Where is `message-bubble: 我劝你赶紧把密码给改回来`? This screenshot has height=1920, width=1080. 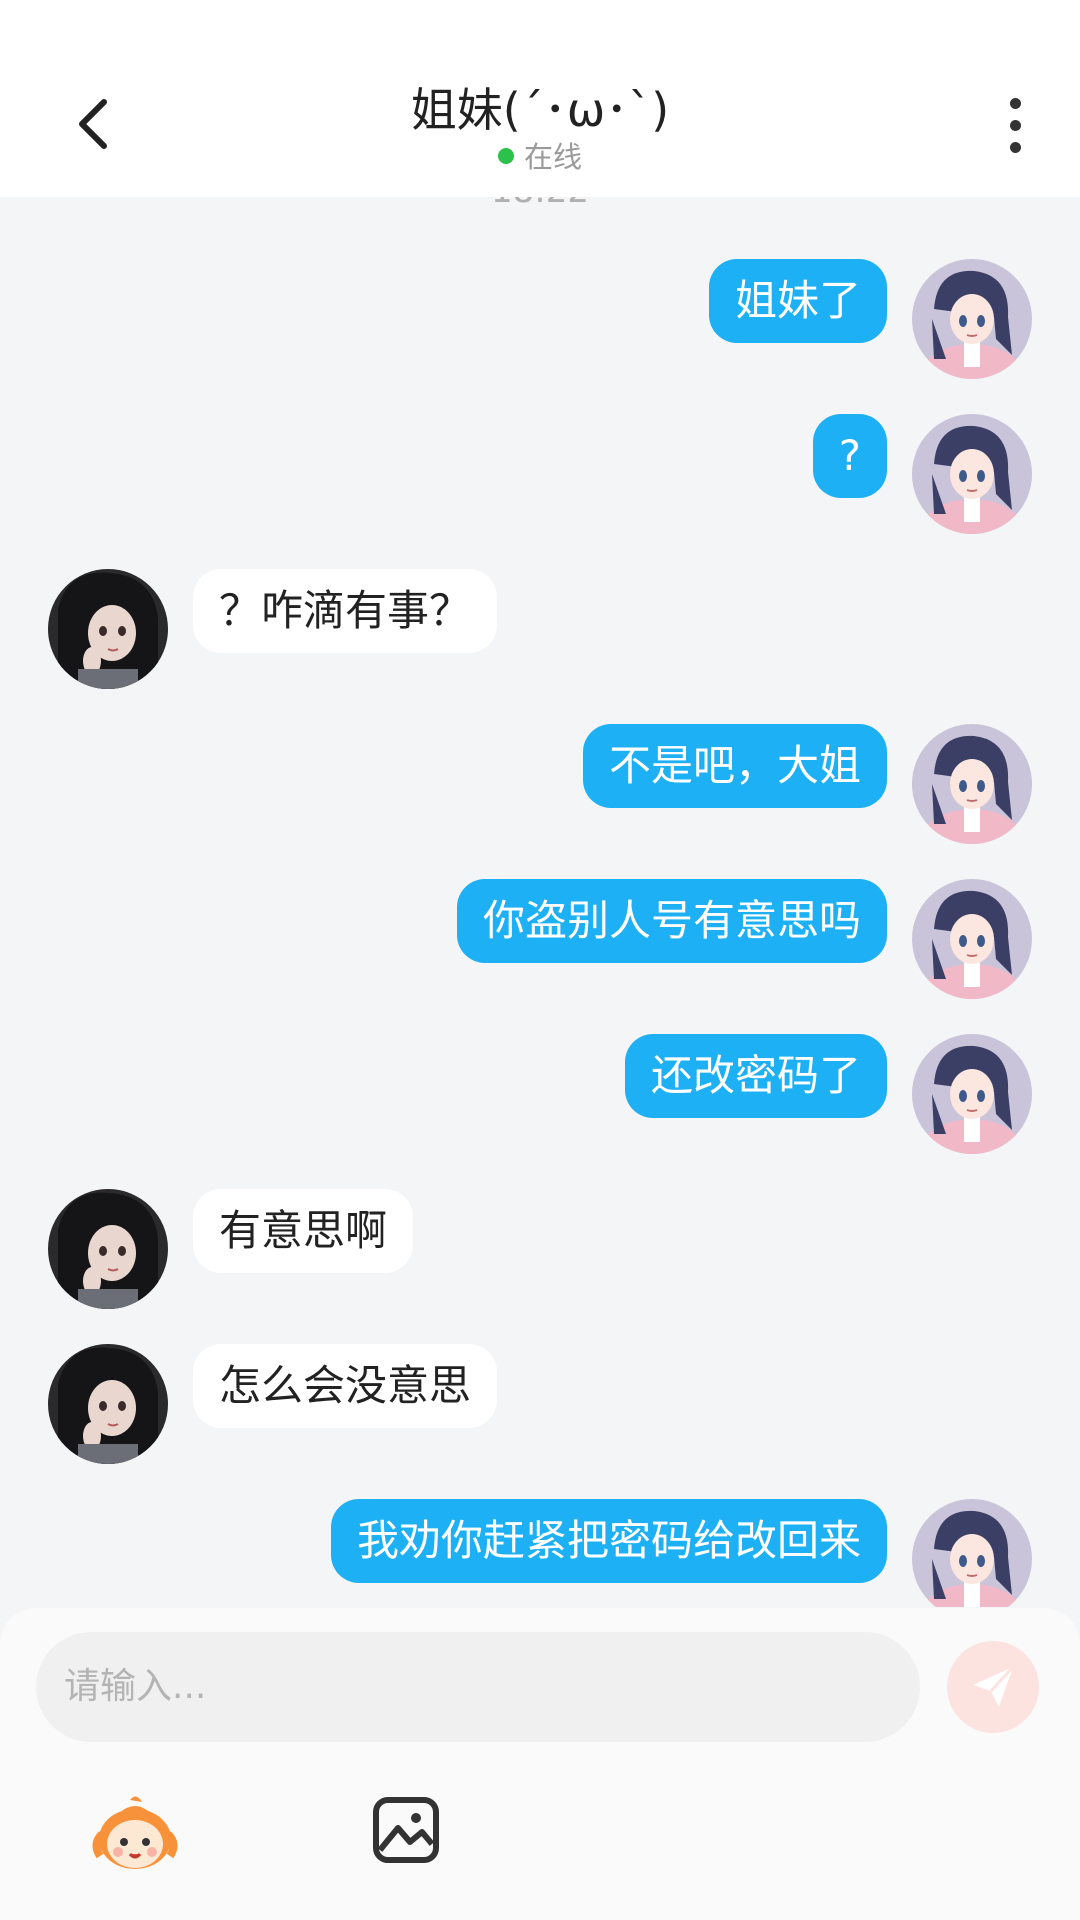
message-bubble: 我劝你赶紧把密码给改回来 is located at coordinates (608, 1541).